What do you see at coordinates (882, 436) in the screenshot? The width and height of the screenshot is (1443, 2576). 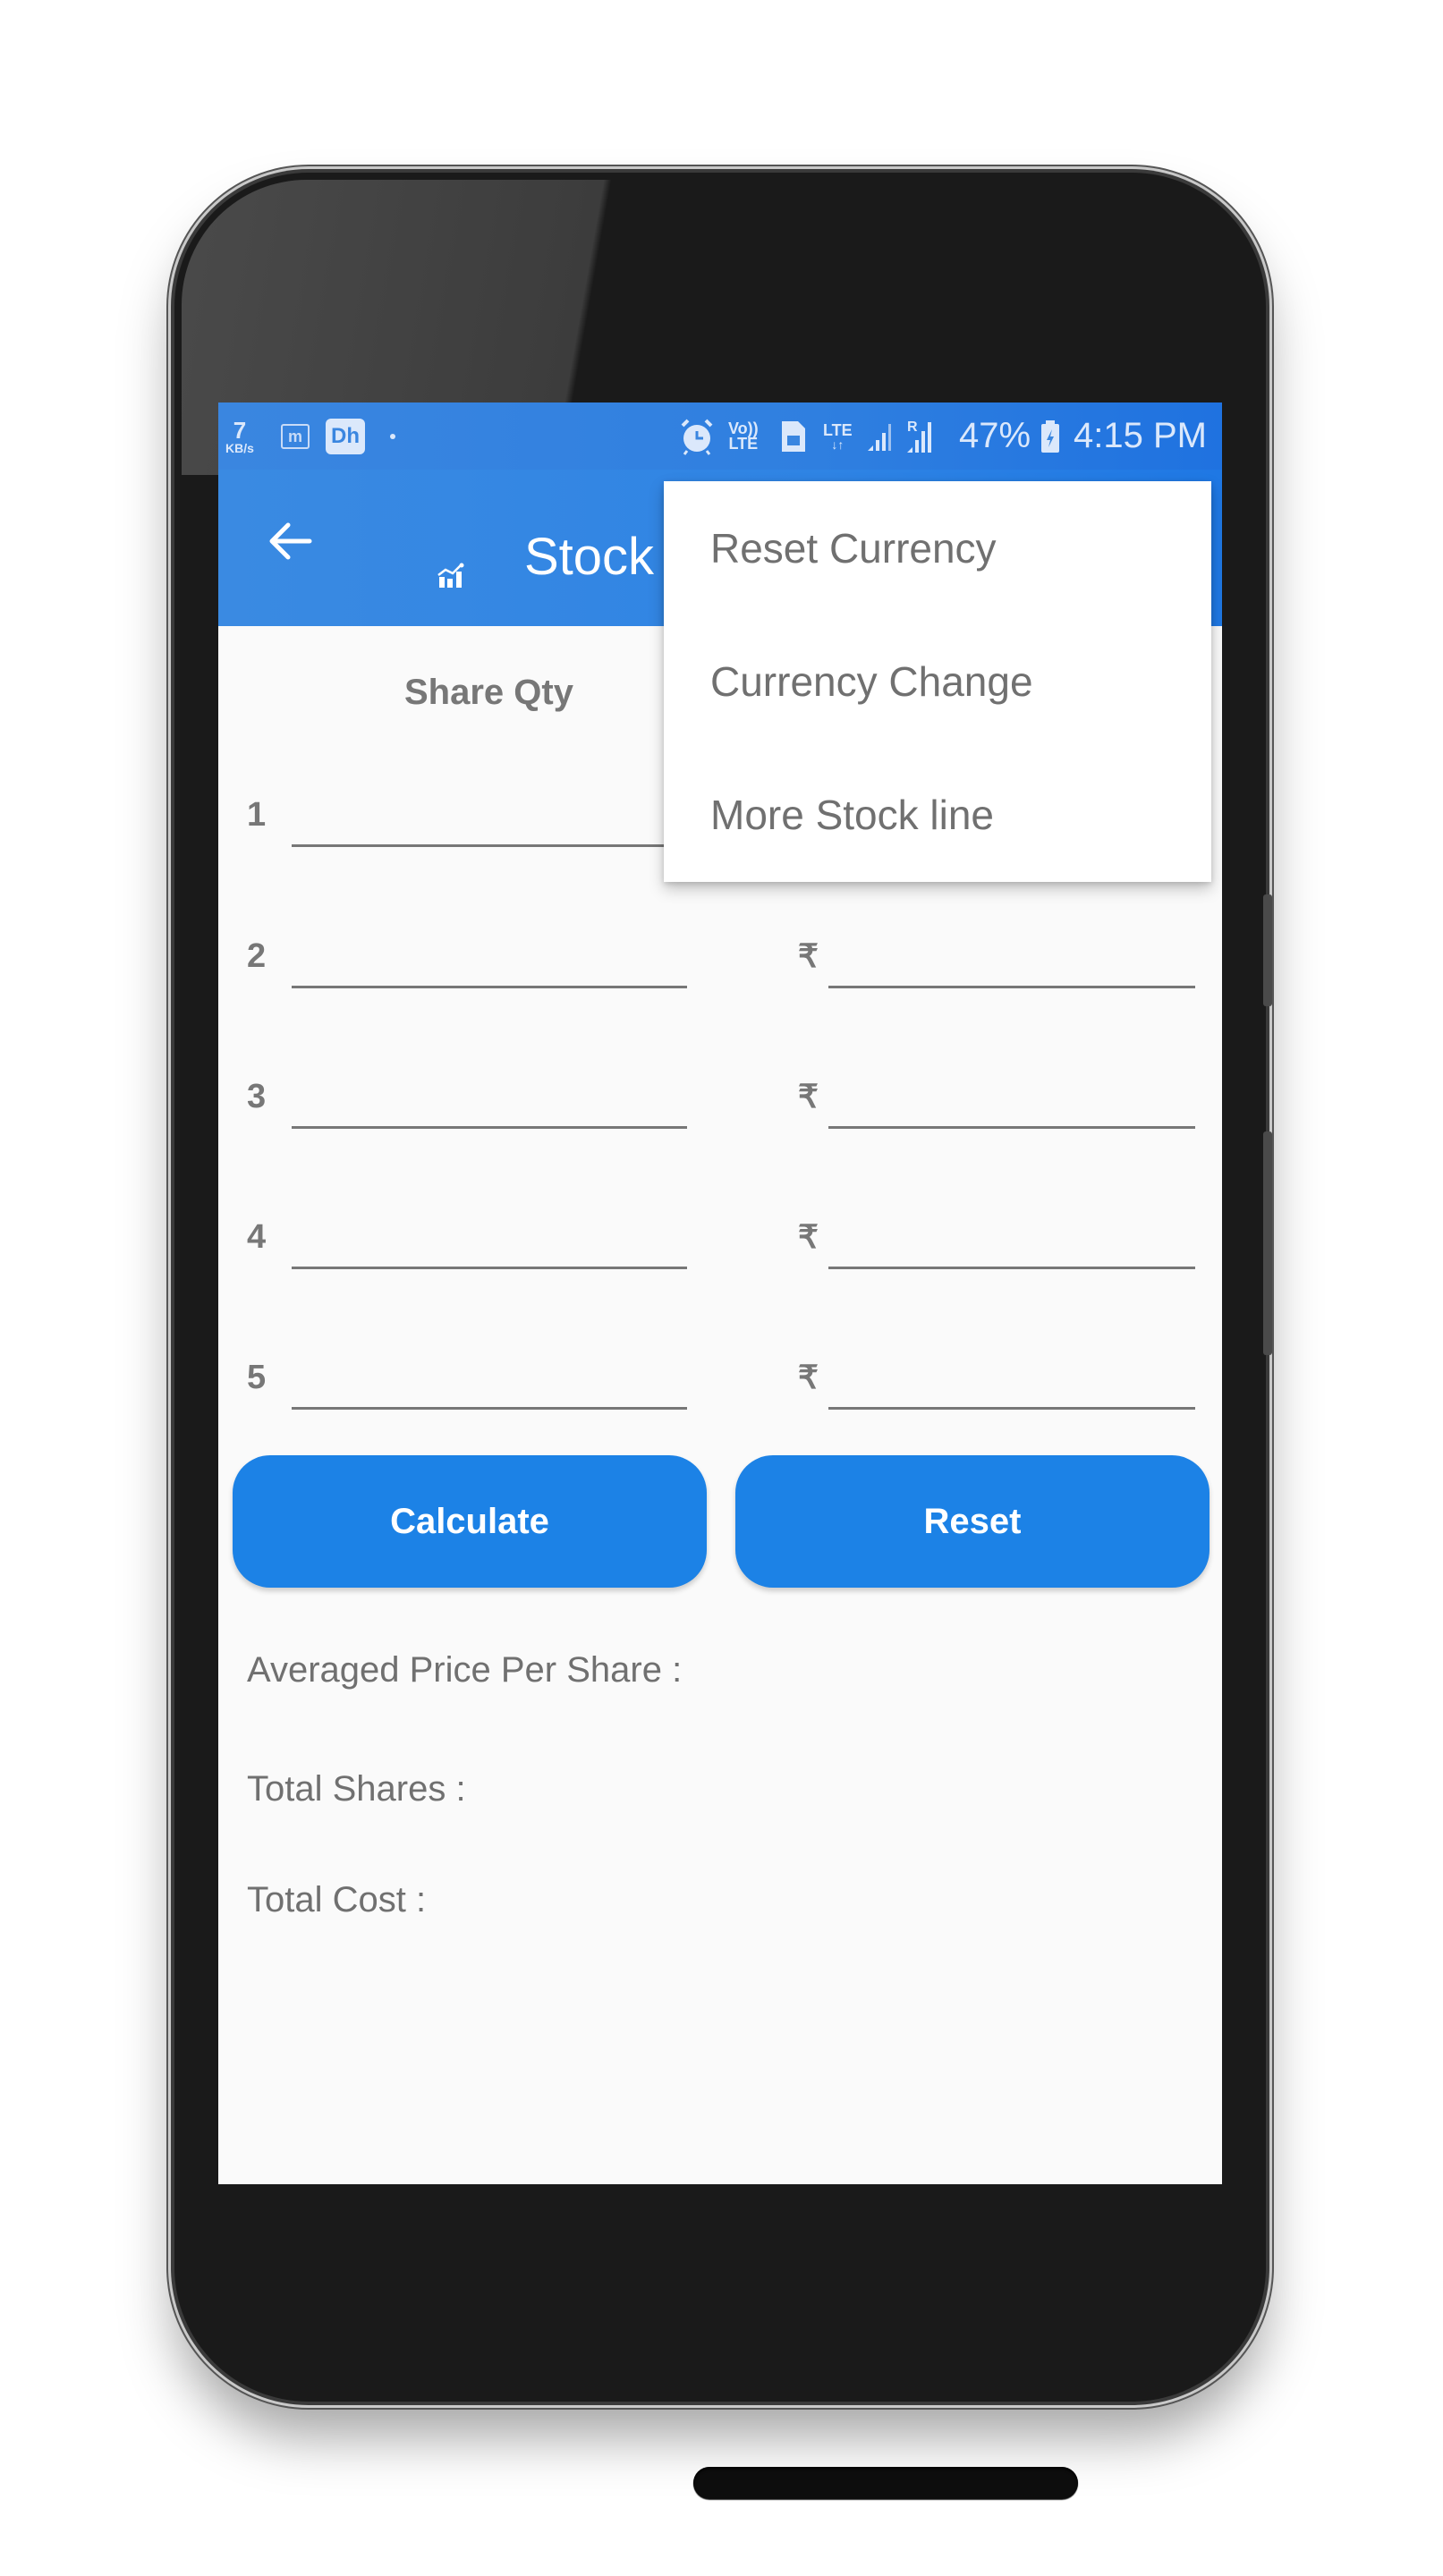 I see `signal-icon` at bounding box center [882, 436].